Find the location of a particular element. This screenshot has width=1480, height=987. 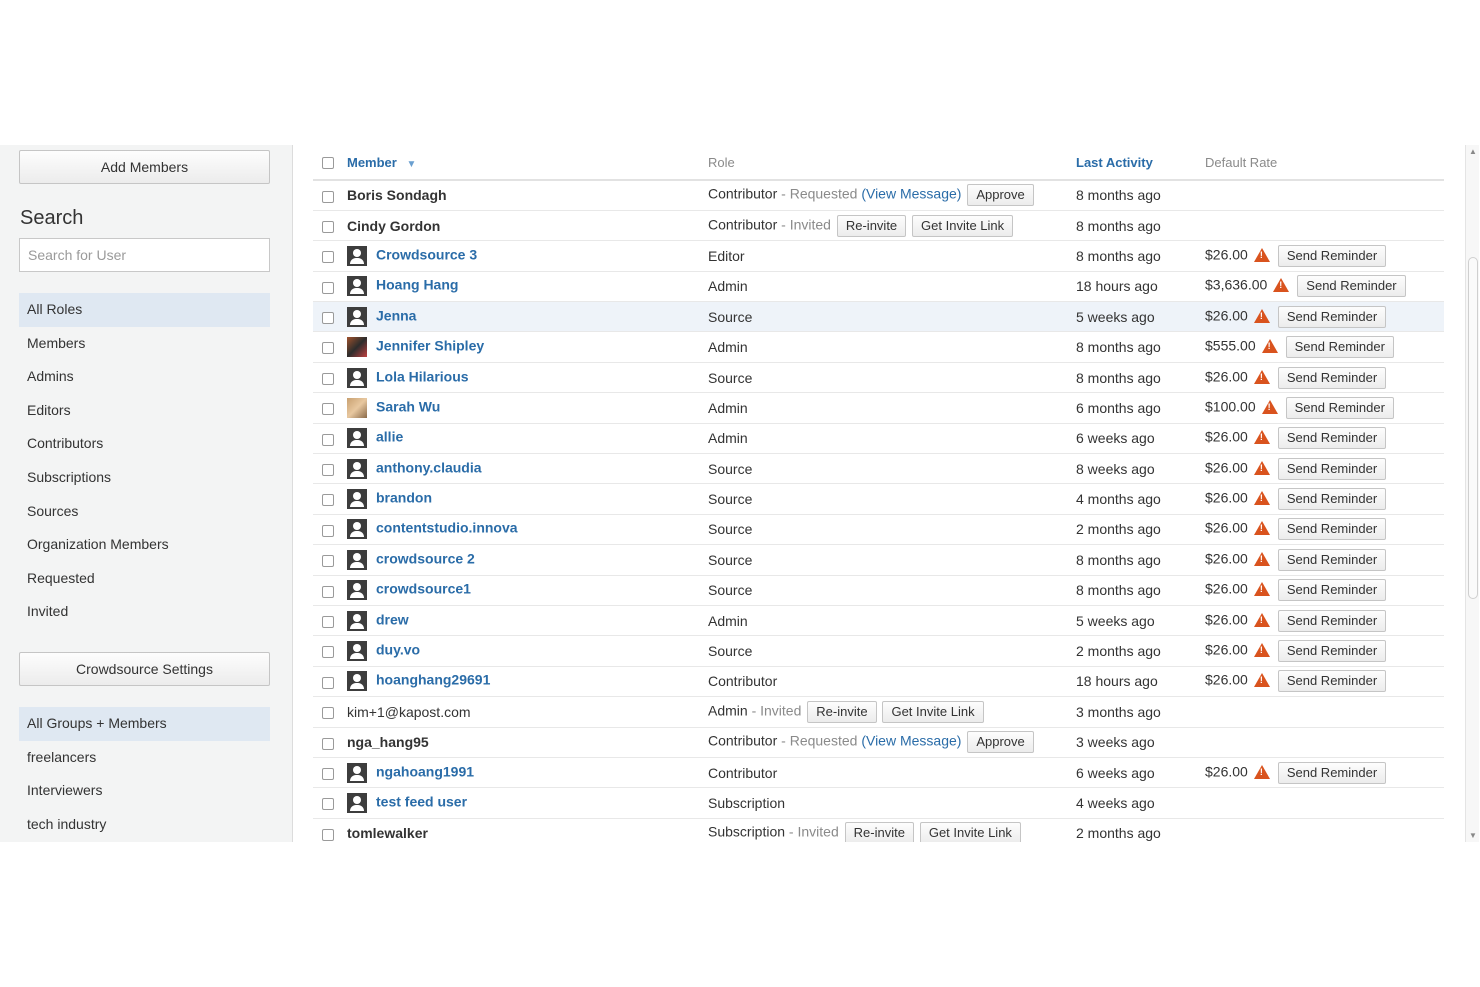

group-filter-all-groups-members: All Groups + Members is located at coordinates (144, 724).